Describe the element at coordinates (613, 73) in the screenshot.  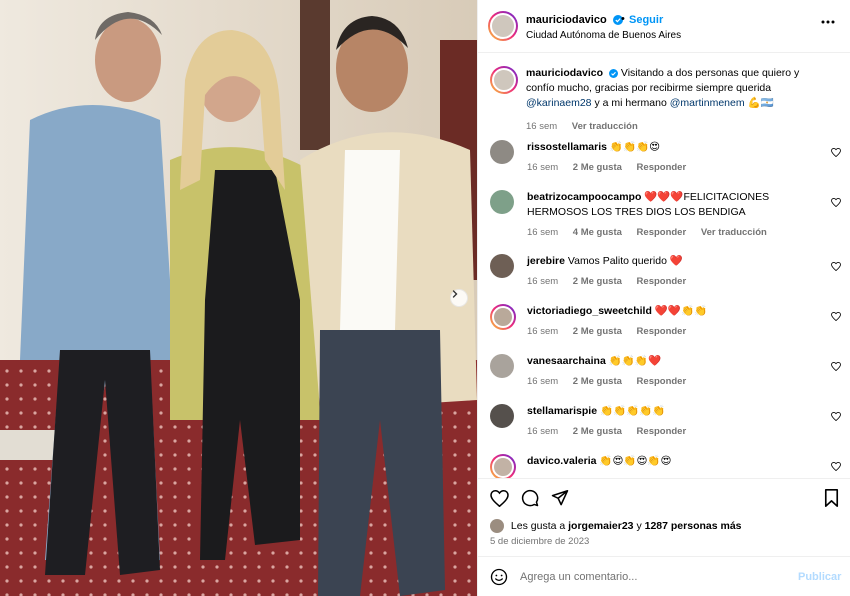
I see `verified-icon` at that location.